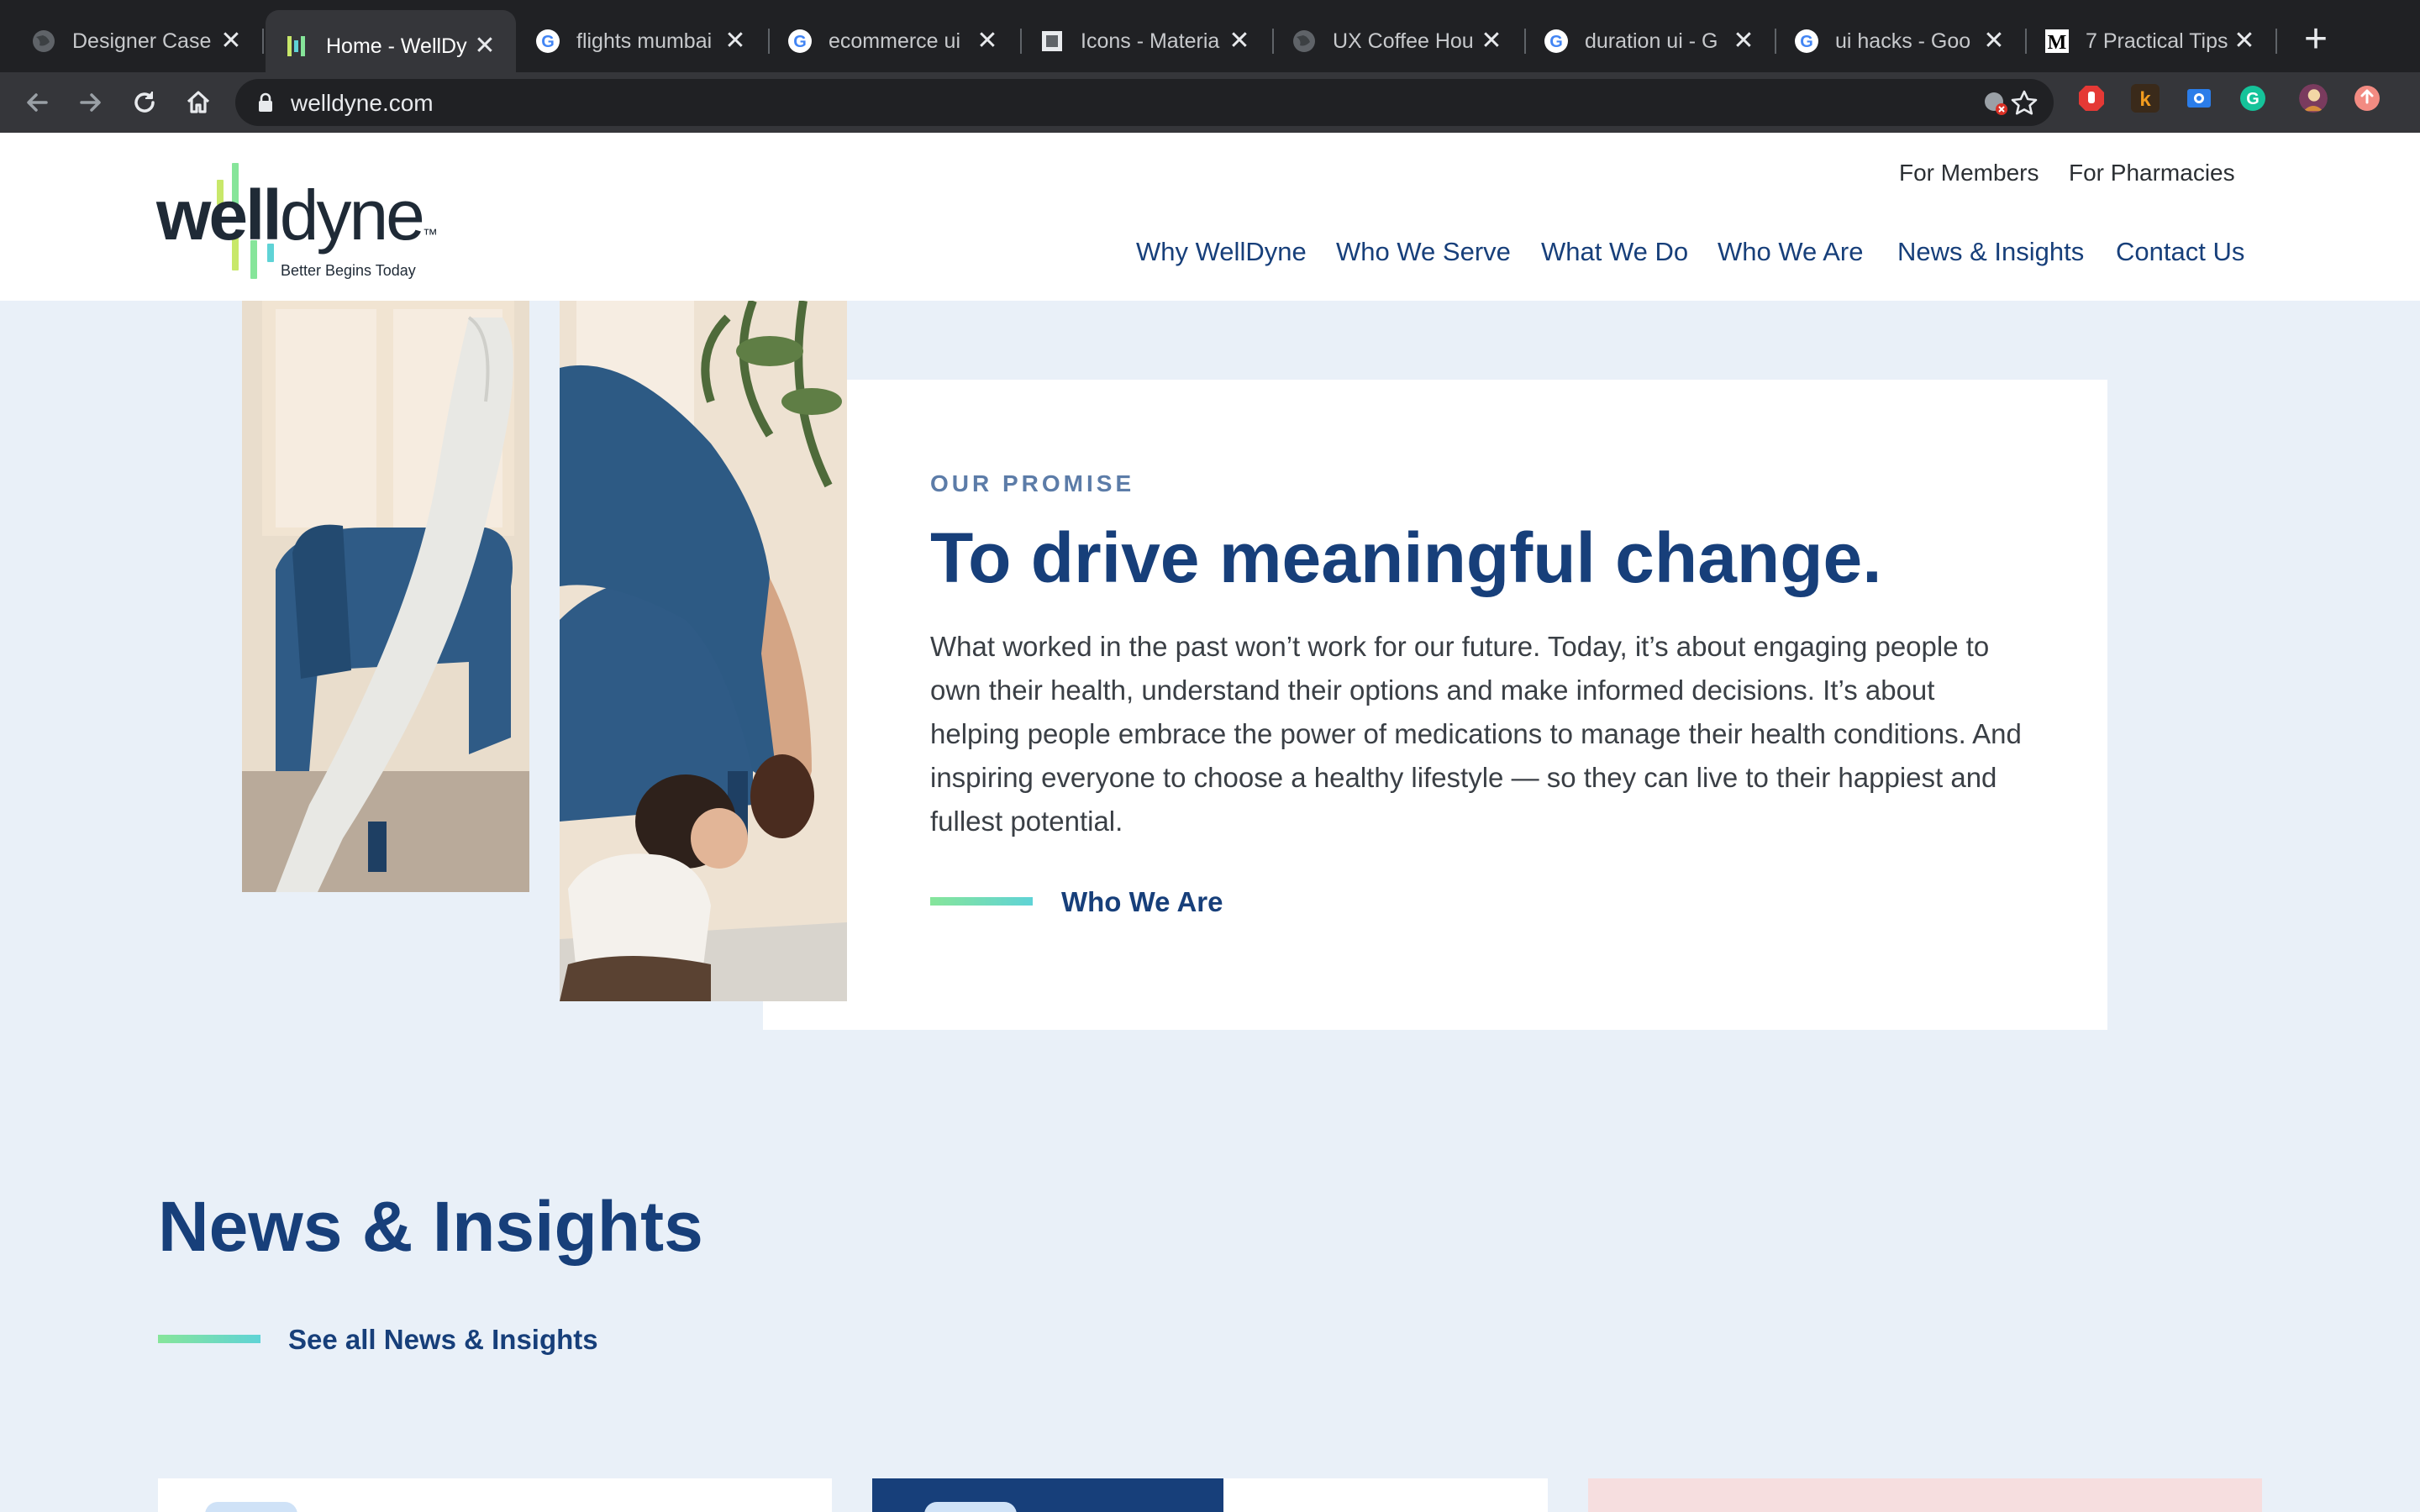 This screenshot has width=2420, height=1512. Describe the element at coordinates (37, 102) in the screenshot. I see `back-arrow-icon` at that location.